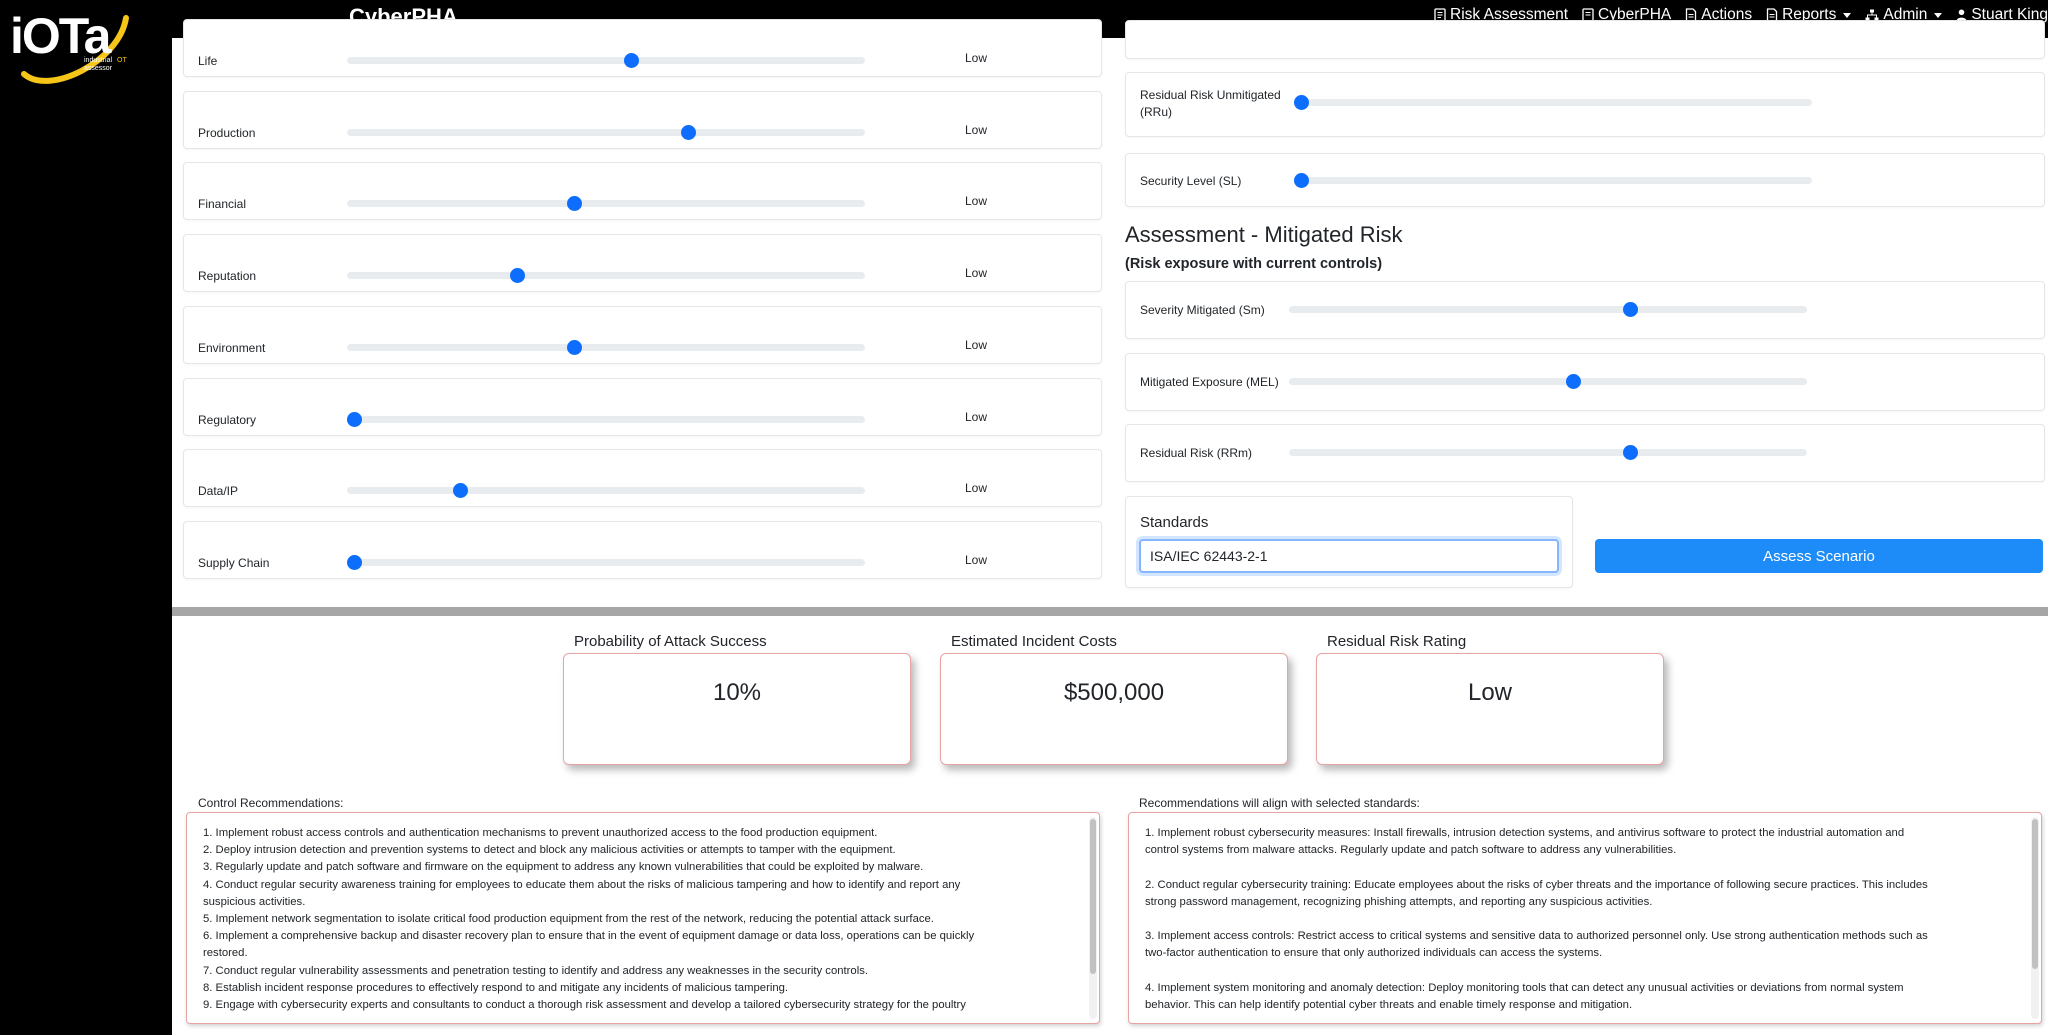 This screenshot has width=2048, height=1035. What do you see at coordinates (1631, 453) in the screenshot?
I see `residual-risk-rrm-slider-thumb` at bounding box center [1631, 453].